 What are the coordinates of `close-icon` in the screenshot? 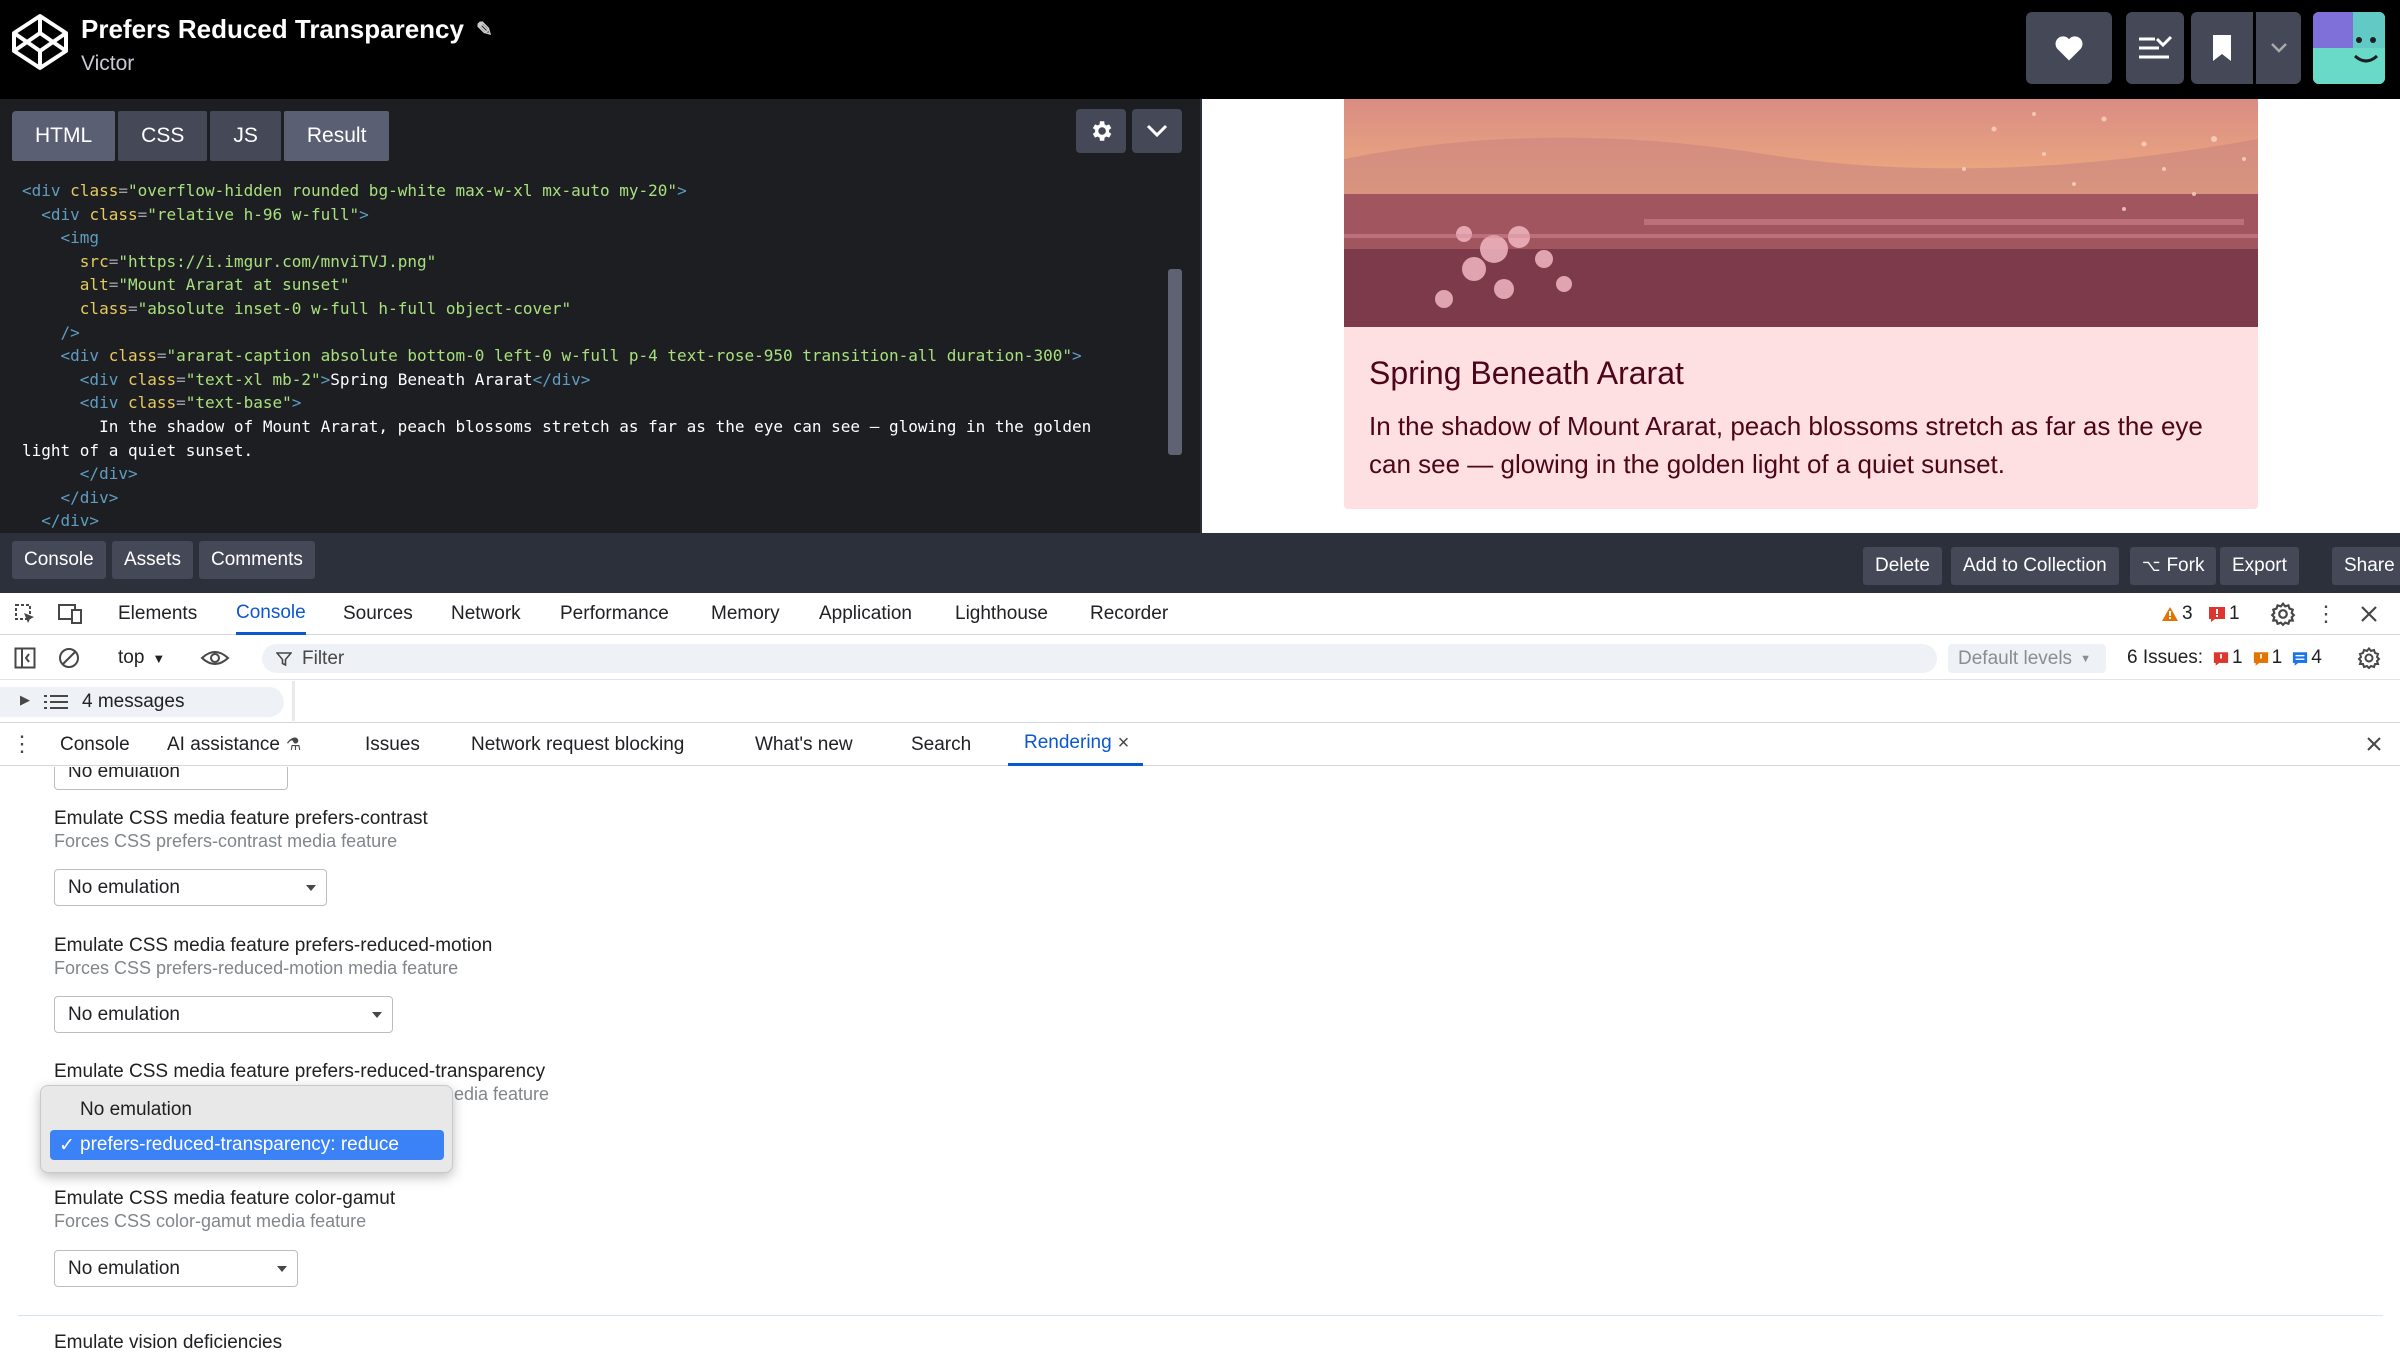 It's located at (2374, 744).